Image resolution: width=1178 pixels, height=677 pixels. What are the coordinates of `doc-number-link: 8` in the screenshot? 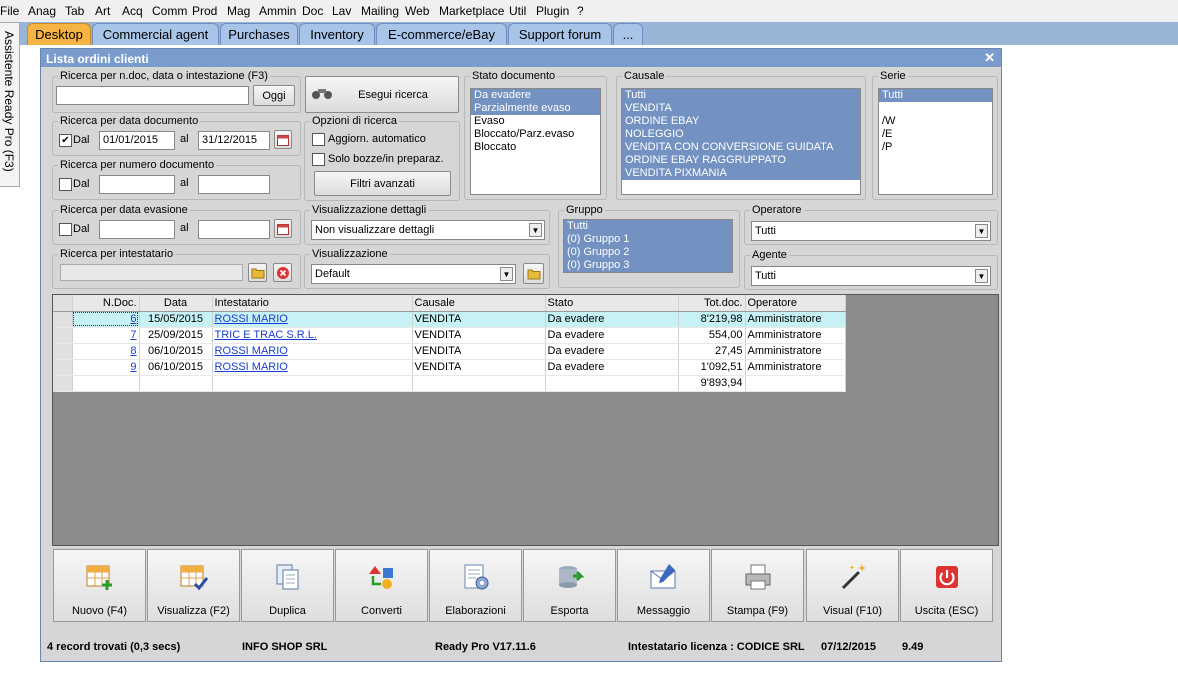 It's located at (133, 351).